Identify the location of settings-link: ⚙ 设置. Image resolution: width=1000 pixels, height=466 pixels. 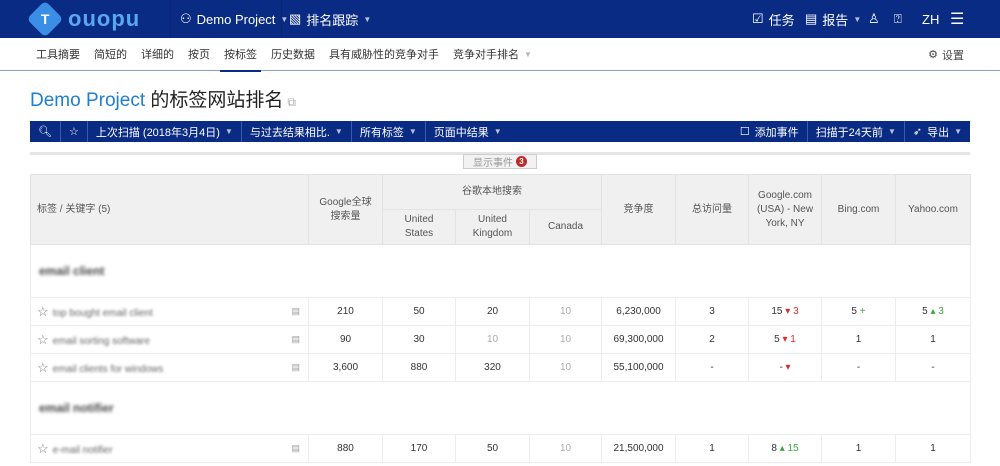
(946, 54).